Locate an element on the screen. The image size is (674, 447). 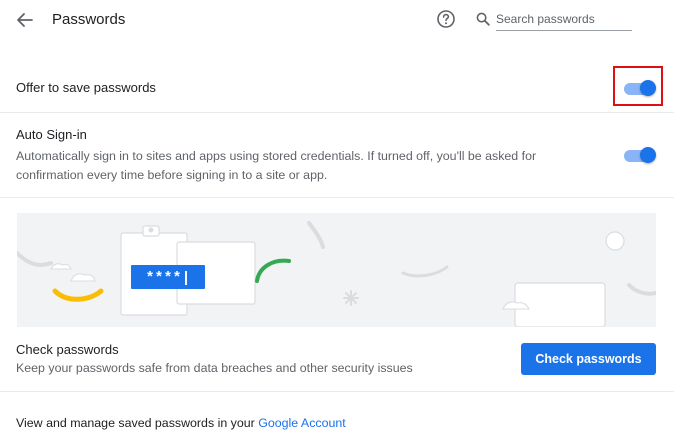
page-title: Passwords is located at coordinates (89, 19).